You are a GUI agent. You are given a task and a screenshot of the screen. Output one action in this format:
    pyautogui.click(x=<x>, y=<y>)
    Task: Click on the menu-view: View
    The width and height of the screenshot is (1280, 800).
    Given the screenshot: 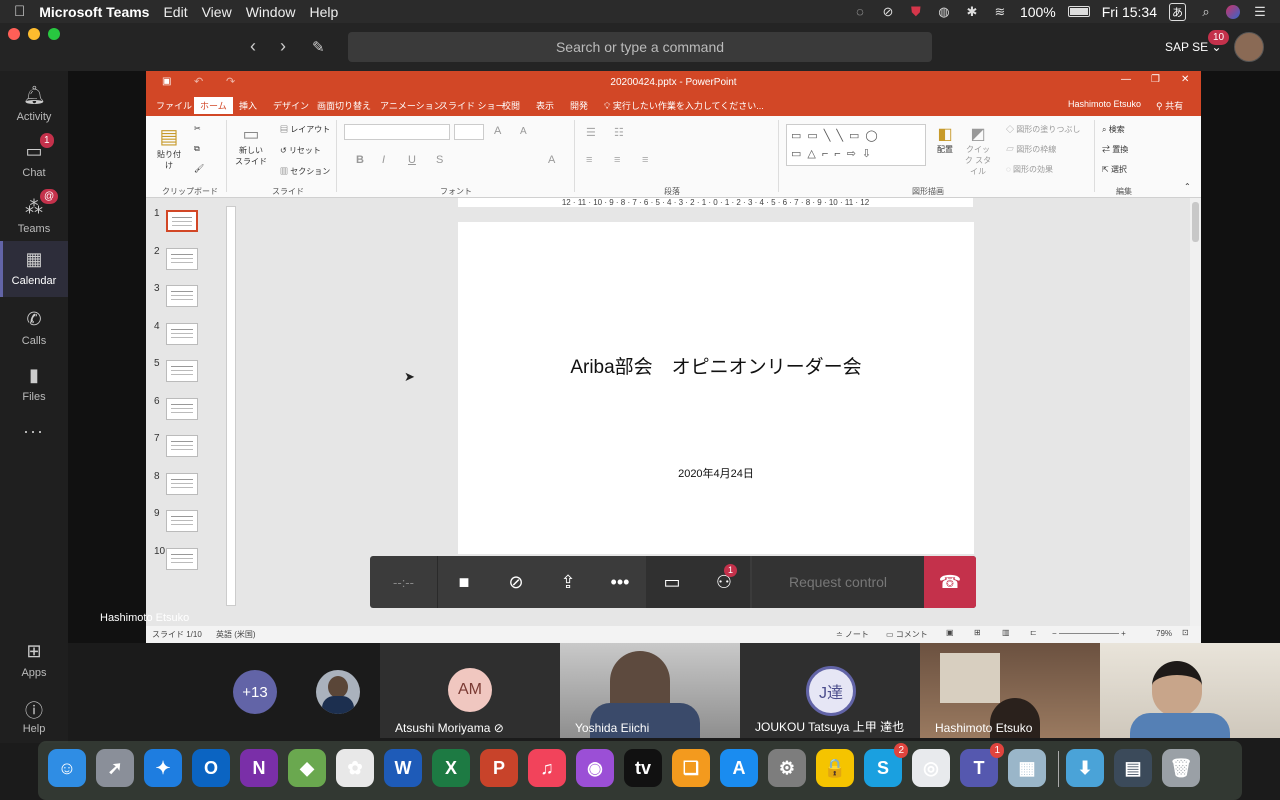 What is the action you would take?
    pyautogui.click(x=217, y=12)
    